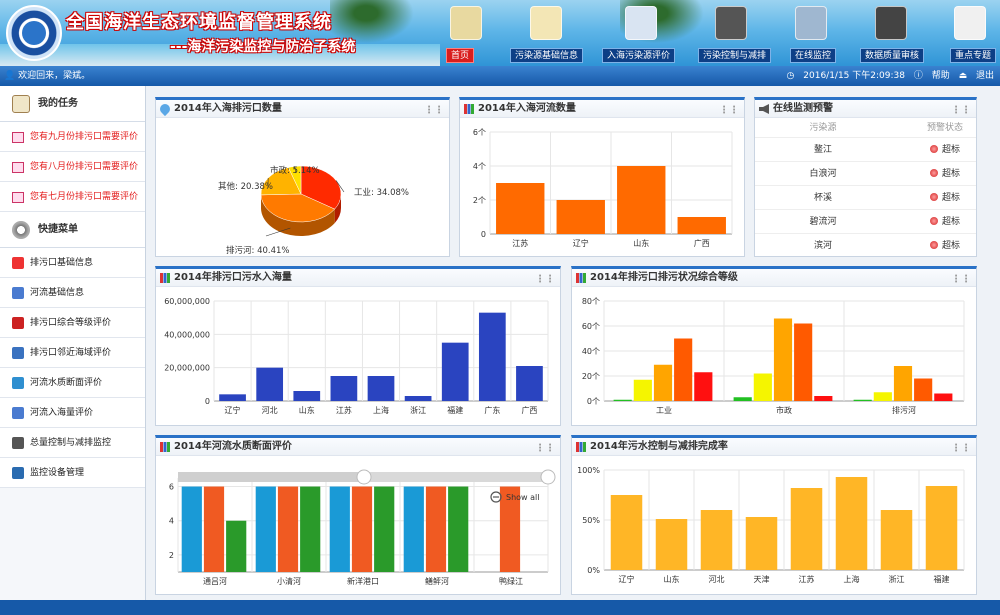 This screenshot has height=615, width=1000. What do you see at coordinates (437, 581) in the screenshot?
I see `x-tick-label: 鳝鲆河` at bounding box center [437, 581].